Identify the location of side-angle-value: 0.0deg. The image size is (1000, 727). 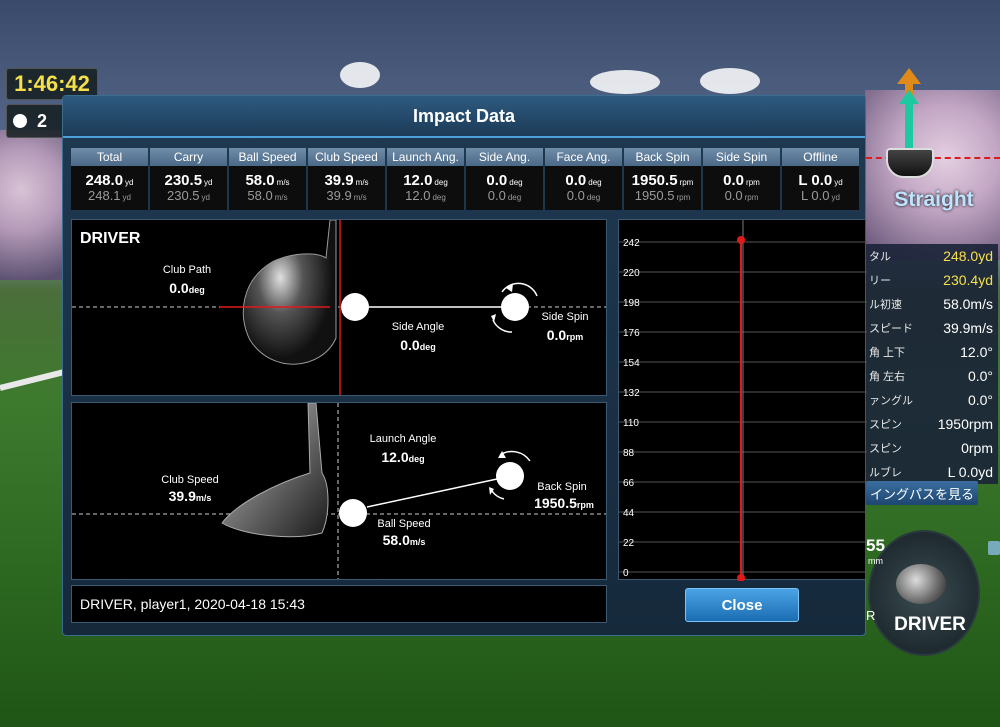
(418, 345).